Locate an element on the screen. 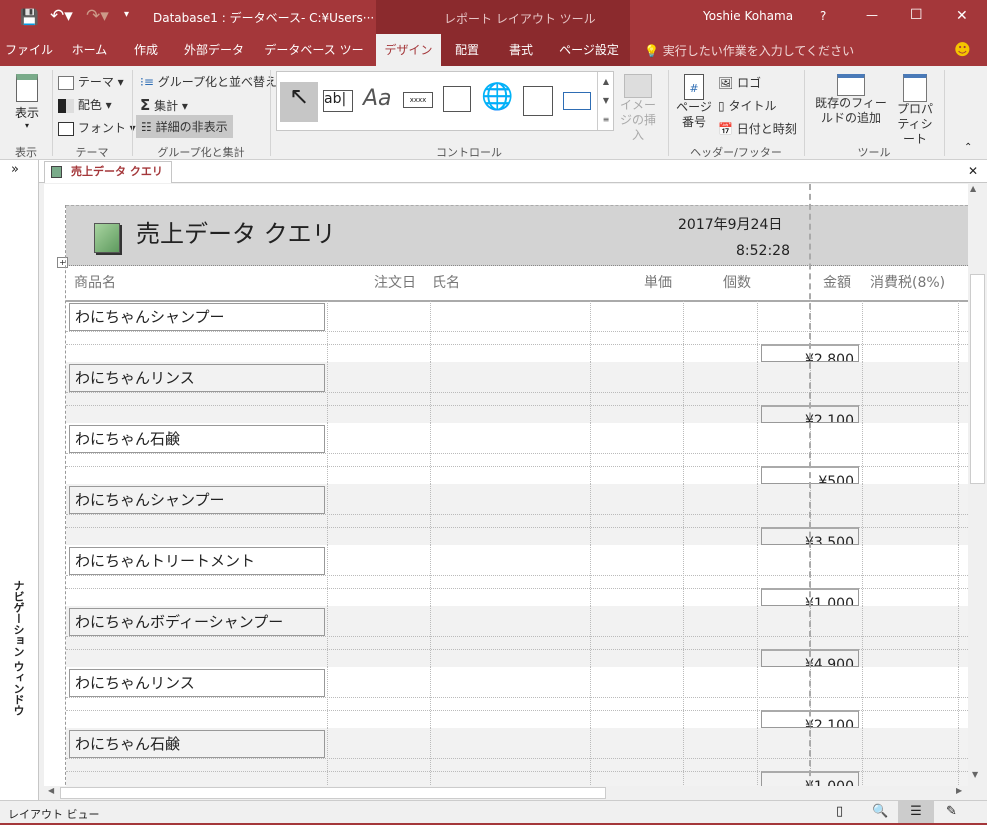 Image resolution: width=987 pixels, height=825 pixels. tab-file: ファイル is located at coordinates (29, 50).